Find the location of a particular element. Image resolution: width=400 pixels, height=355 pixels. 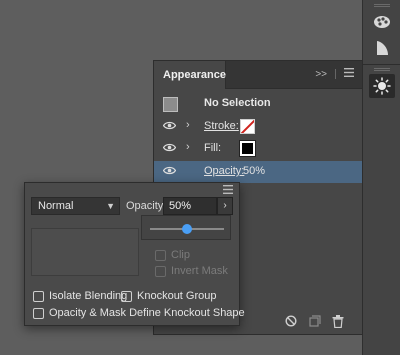

tab-divider is located at coordinates (335, 74).